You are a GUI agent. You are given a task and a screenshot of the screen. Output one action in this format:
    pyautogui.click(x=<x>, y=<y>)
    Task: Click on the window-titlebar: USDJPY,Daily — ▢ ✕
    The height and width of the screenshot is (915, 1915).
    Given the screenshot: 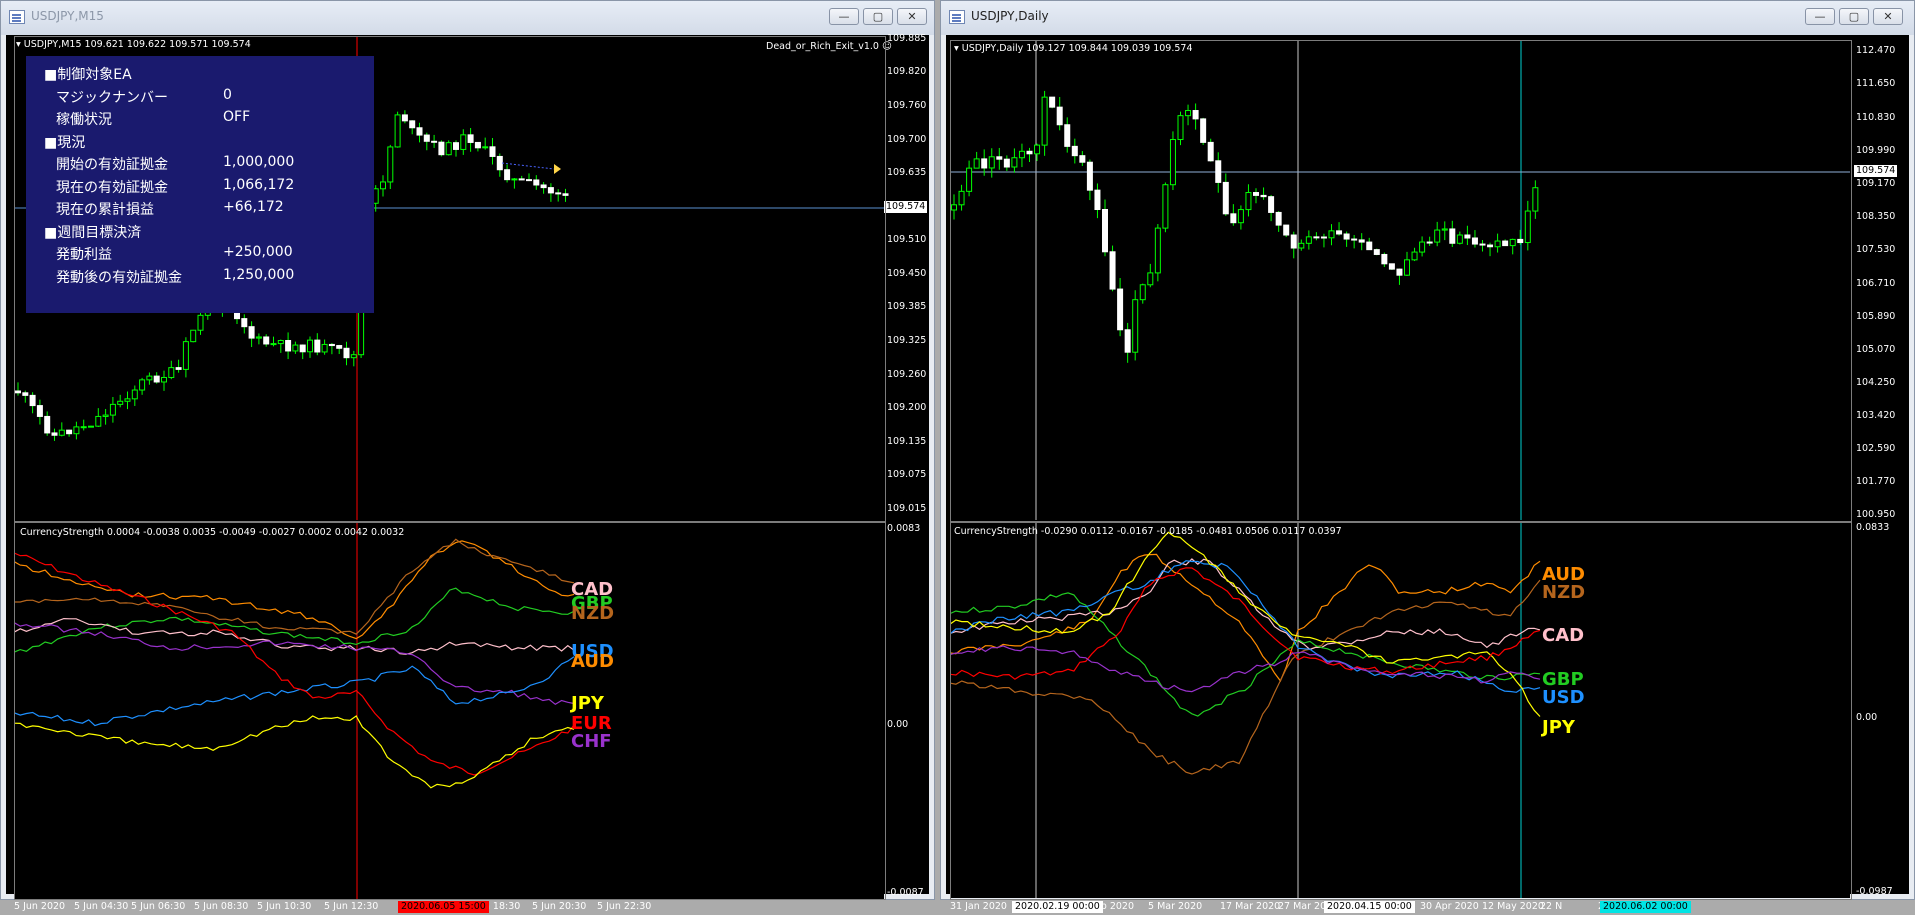 What is the action you would take?
    pyautogui.click(x=1427, y=18)
    